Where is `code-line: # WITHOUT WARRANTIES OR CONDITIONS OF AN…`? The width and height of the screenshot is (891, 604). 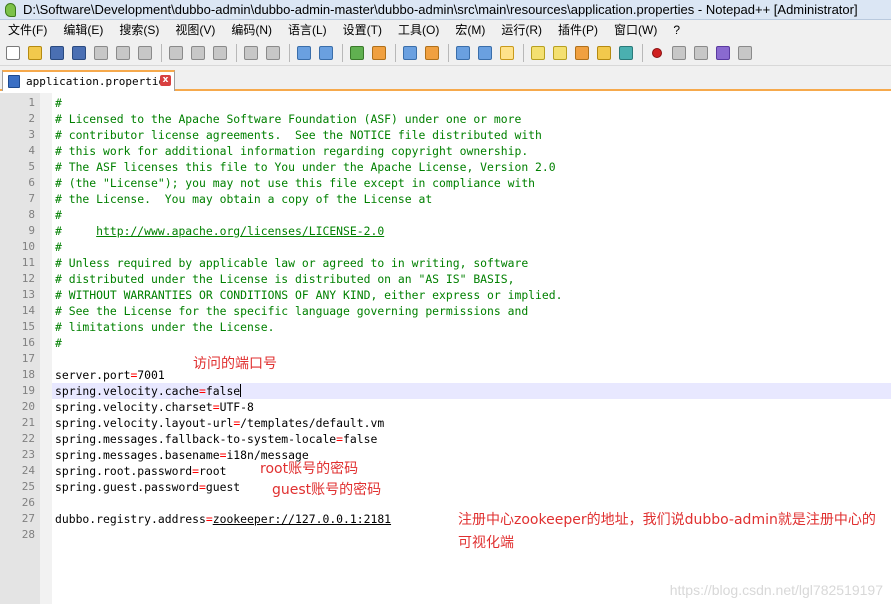 code-line: # WITHOUT WARRANTIES OR CONDITIONS OF AN… is located at coordinates (473, 295).